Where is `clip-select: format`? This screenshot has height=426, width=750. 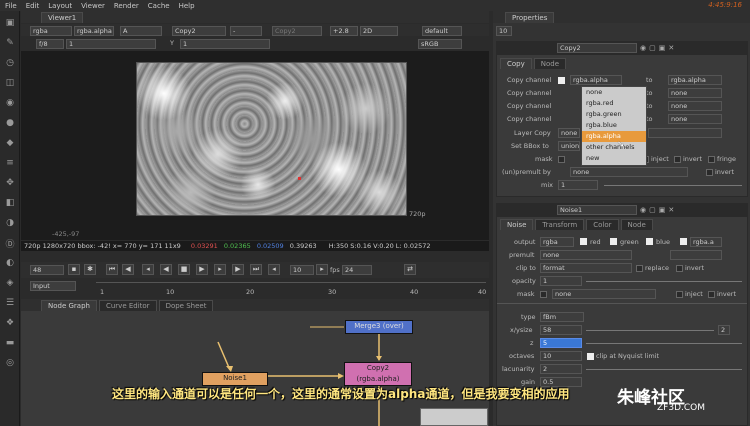
clip-select: format is located at coordinates (586, 268).